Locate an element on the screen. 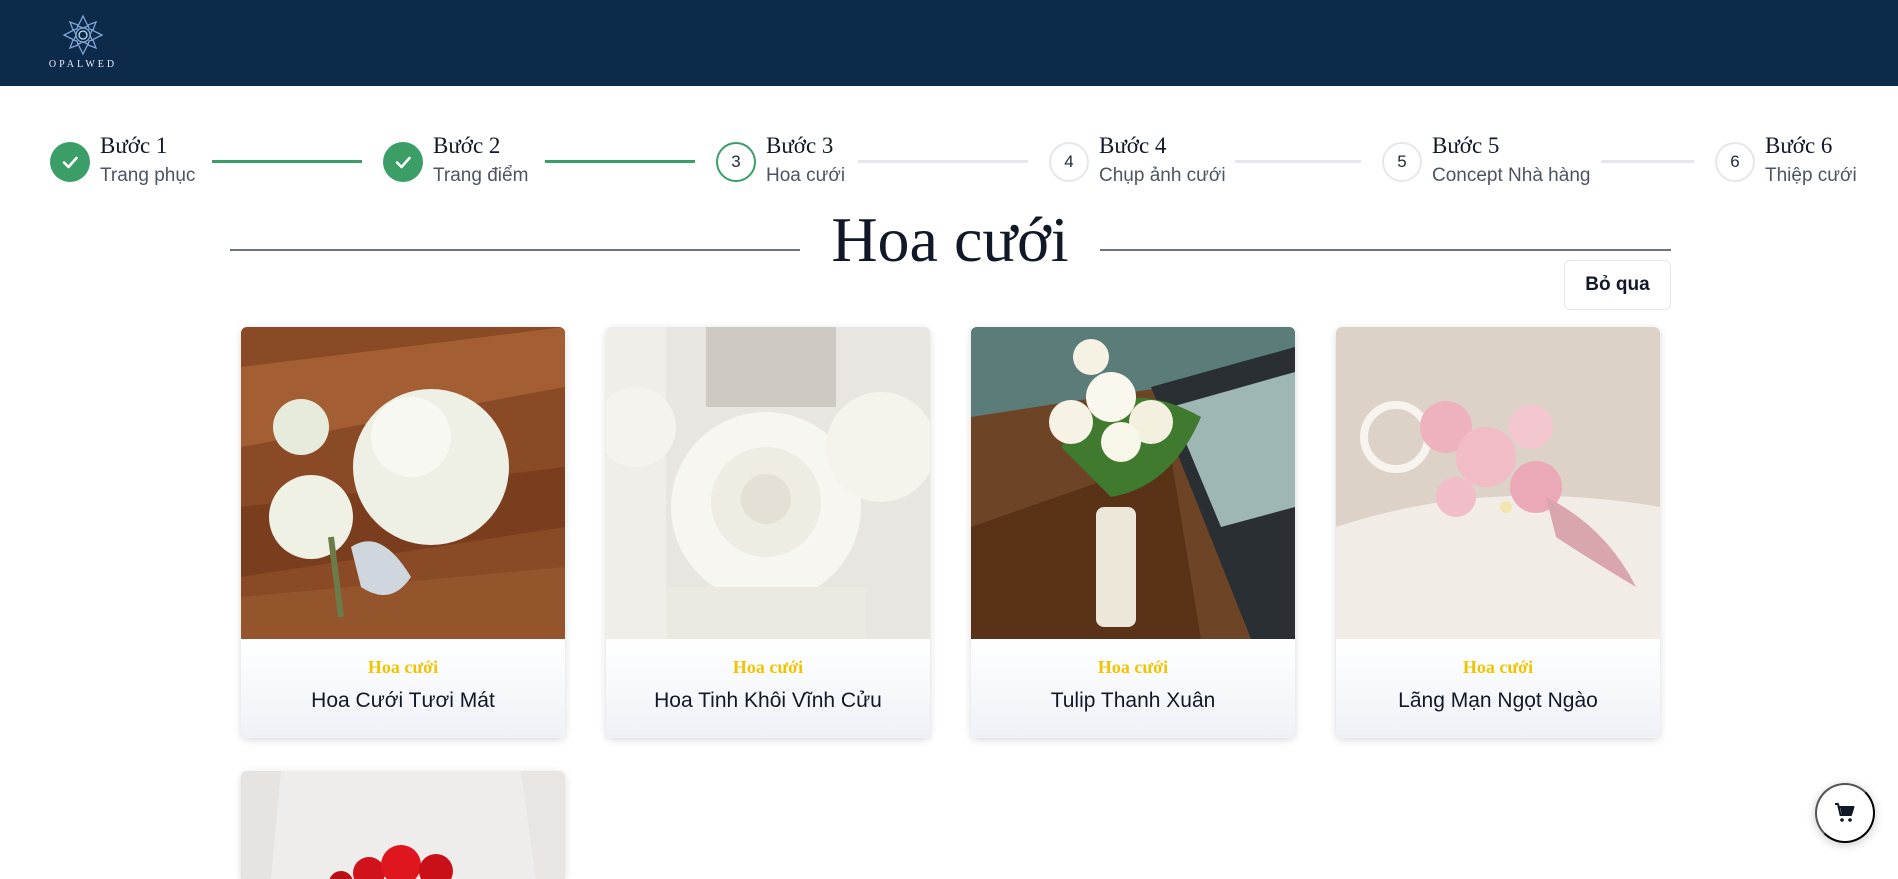 Image resolution: width=1898 pixels, height=879 pixels. brand-logo: OPALWED is located at coordinates (83, 45).